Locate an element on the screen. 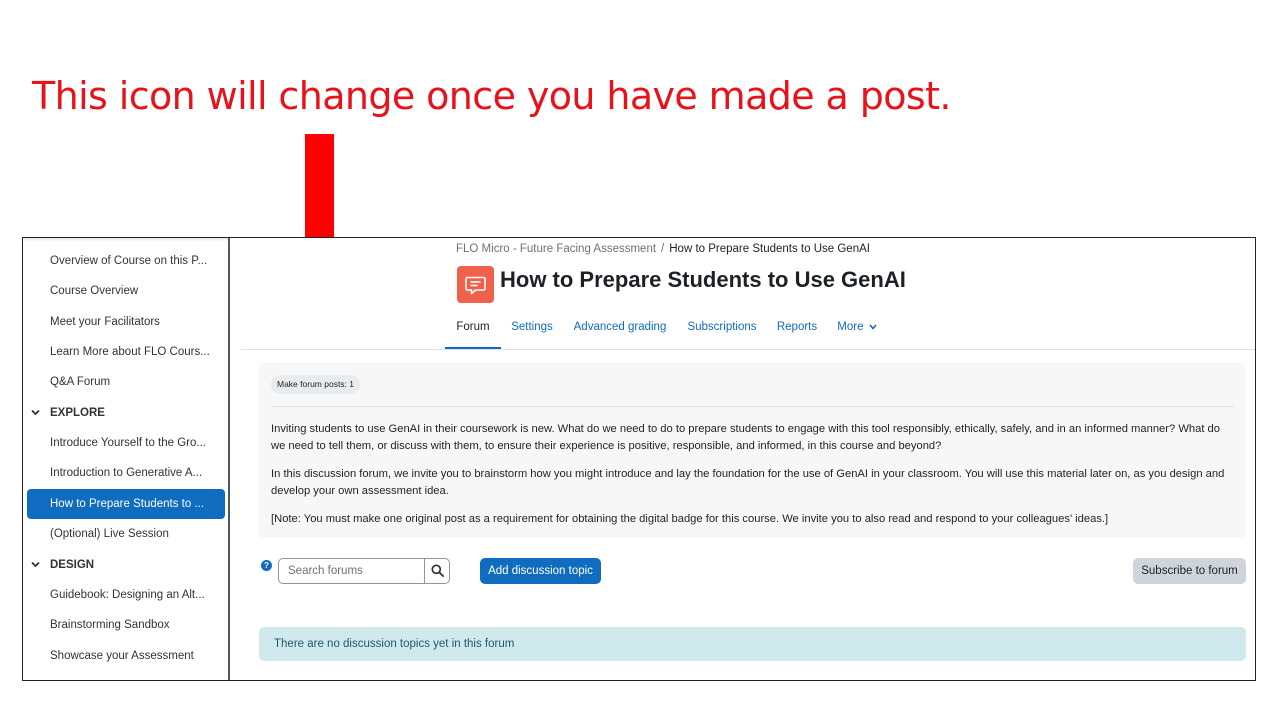 The image size is (1280, 720). sidebar-section-label: EXPLORE is located at coordinates (77, 412).